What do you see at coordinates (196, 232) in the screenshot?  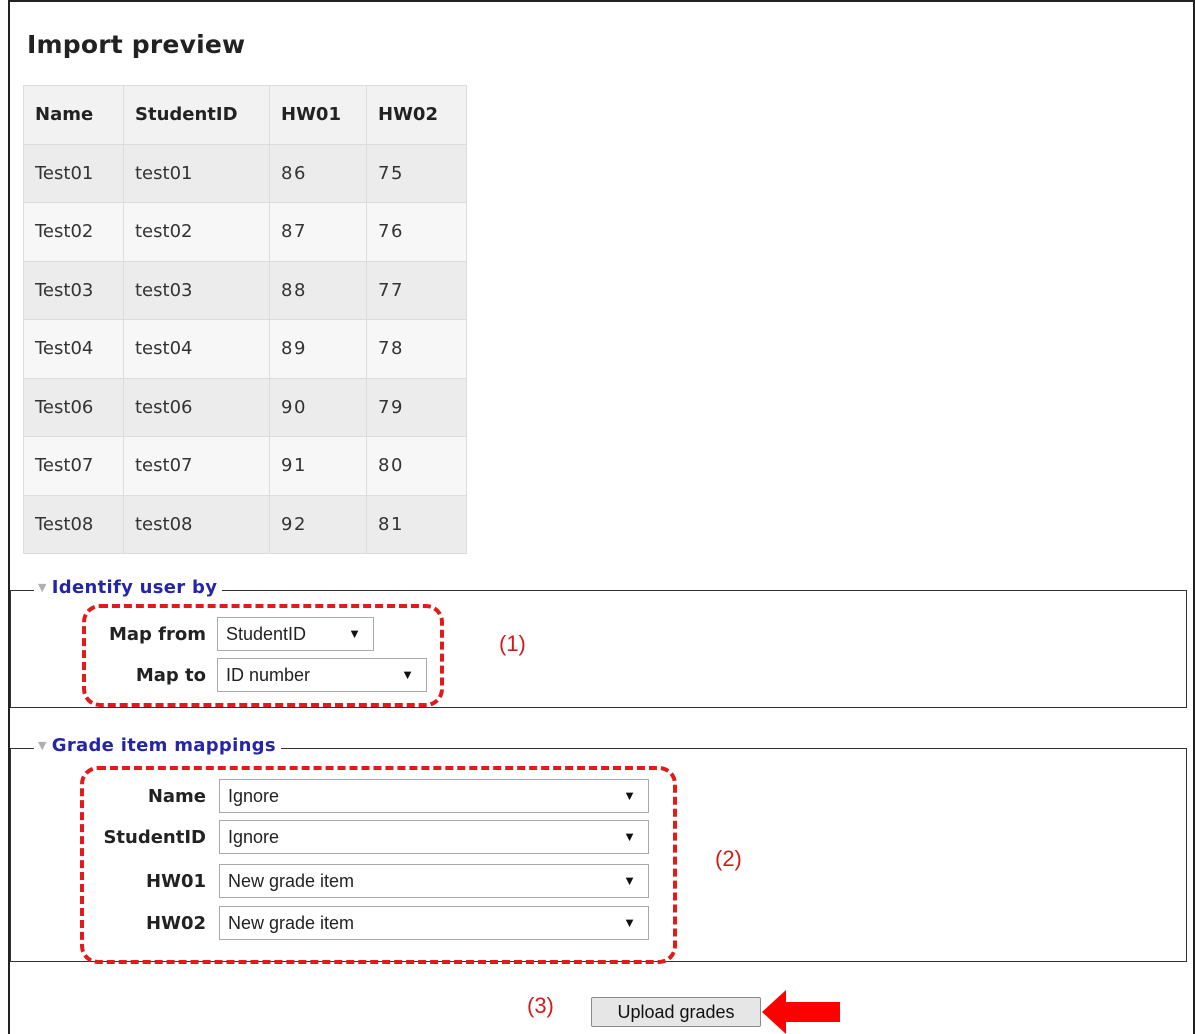 I see `cell-studentid: test02` at bounding box center [196, 232].